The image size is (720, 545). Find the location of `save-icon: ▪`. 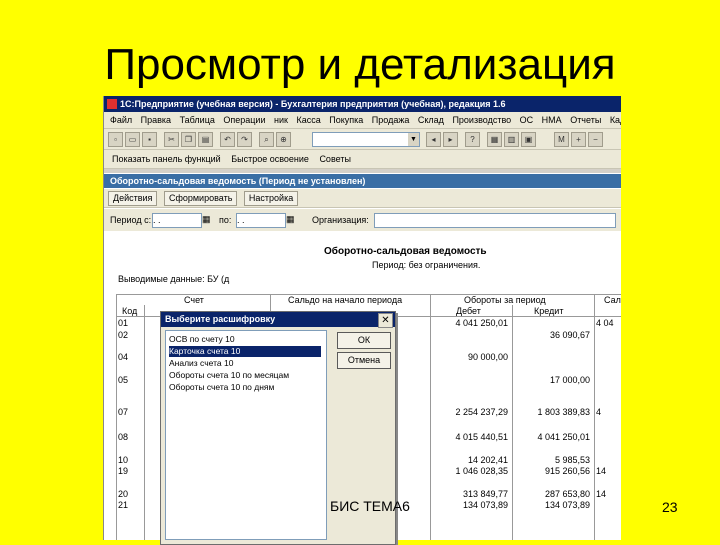

save-icon: ▪ is located at coordinates (149, 139).